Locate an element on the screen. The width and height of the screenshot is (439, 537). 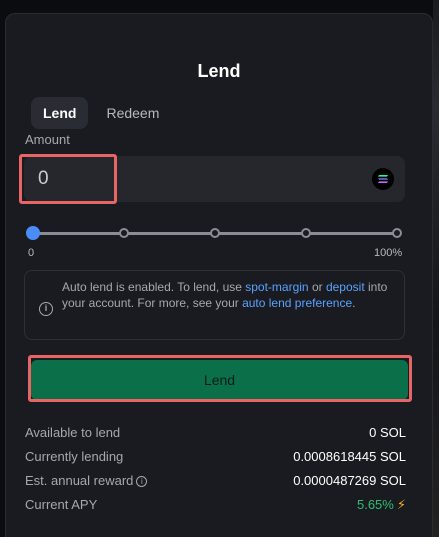
stat-value-apy: 5.65% ⚡ is located at coordinates (381, 505).